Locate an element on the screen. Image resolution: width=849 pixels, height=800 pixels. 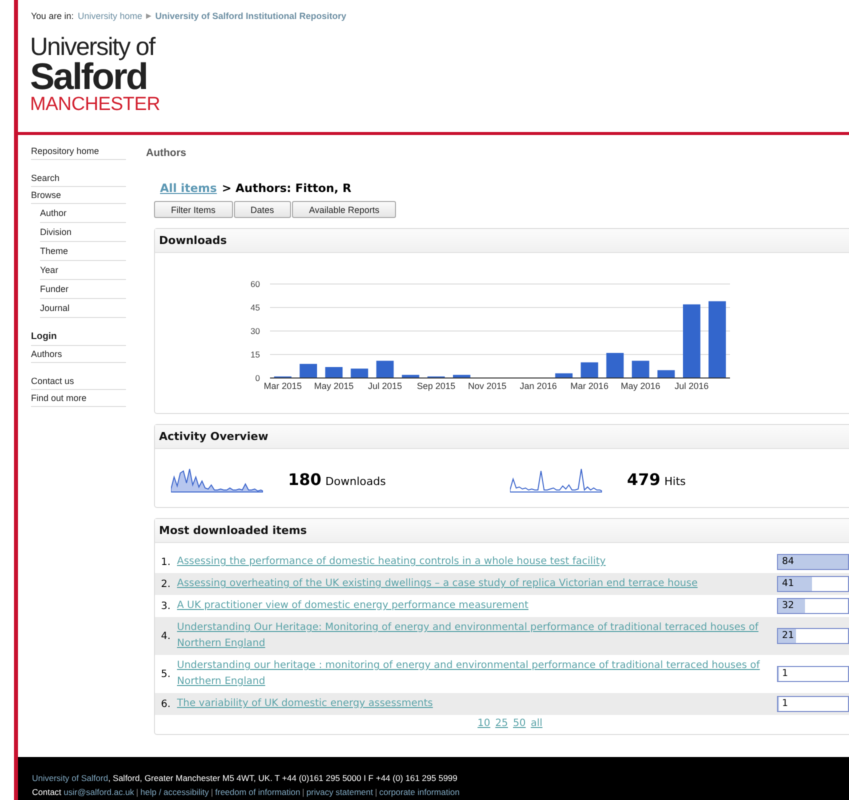
axis-tick-label: Nov 2015 is located at coordinates (487, 386).